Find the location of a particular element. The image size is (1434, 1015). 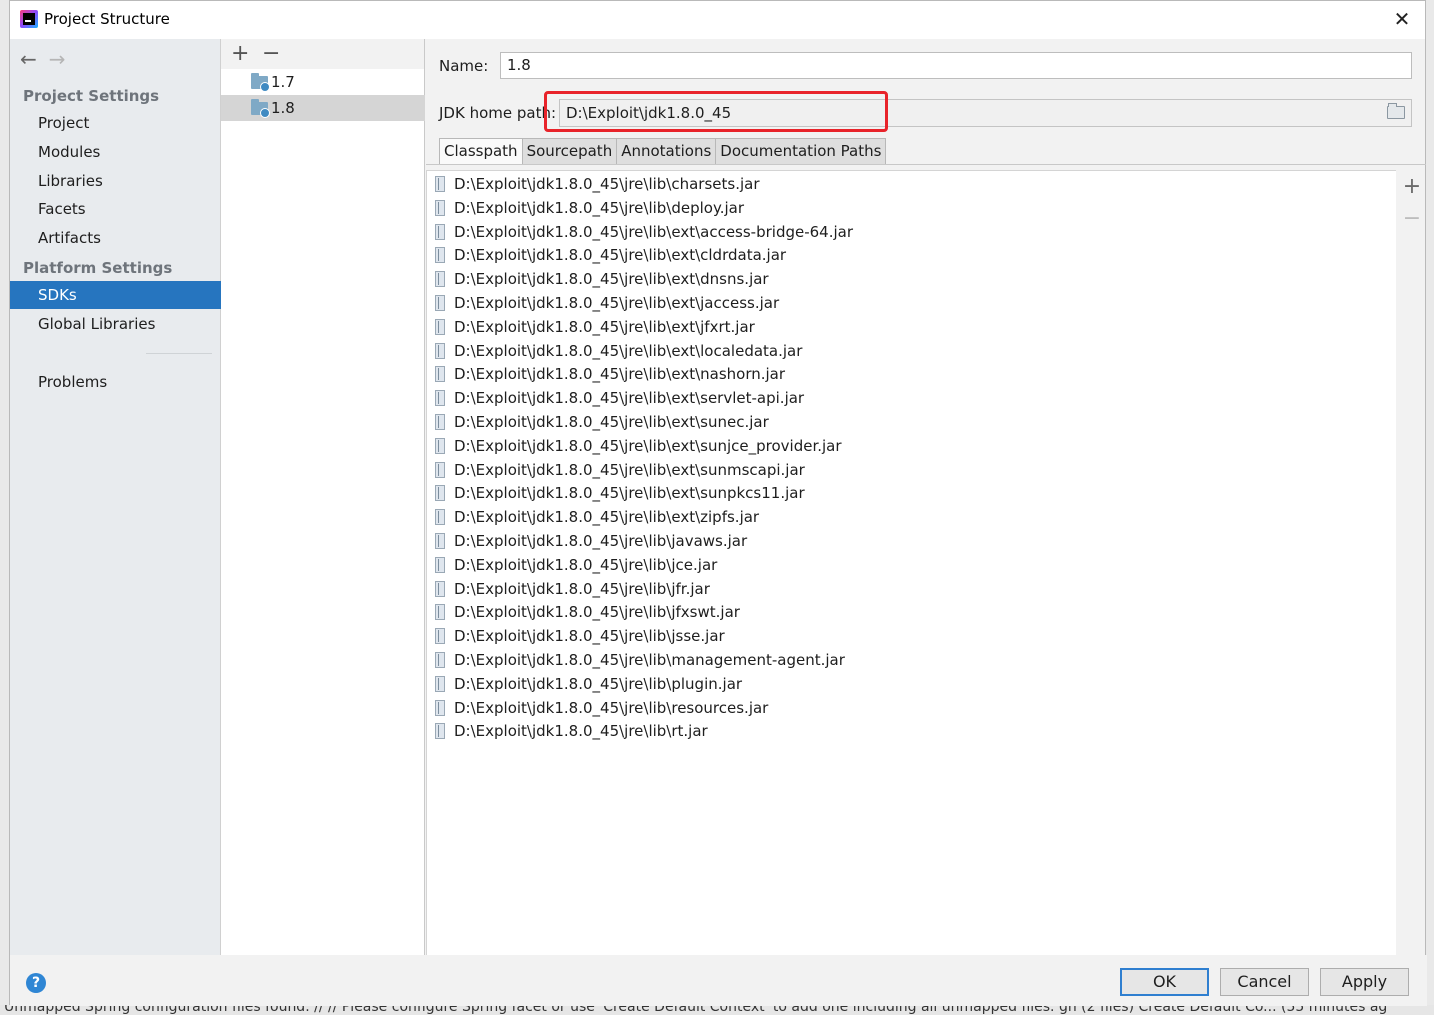

help-icon: ? is located at coordinates (36, 983).